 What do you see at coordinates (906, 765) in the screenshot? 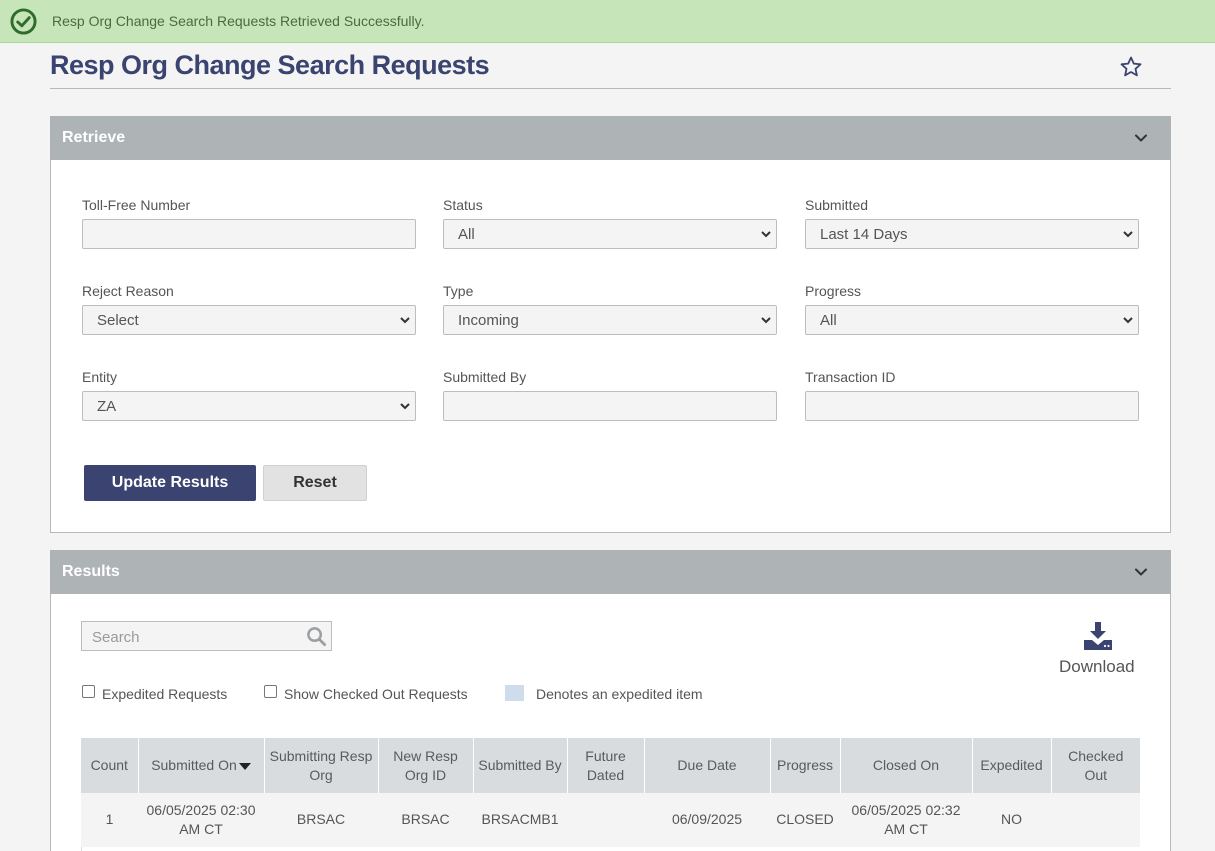
I see `column-header-closed-on: Closed On` at bounding box center [906, 765].